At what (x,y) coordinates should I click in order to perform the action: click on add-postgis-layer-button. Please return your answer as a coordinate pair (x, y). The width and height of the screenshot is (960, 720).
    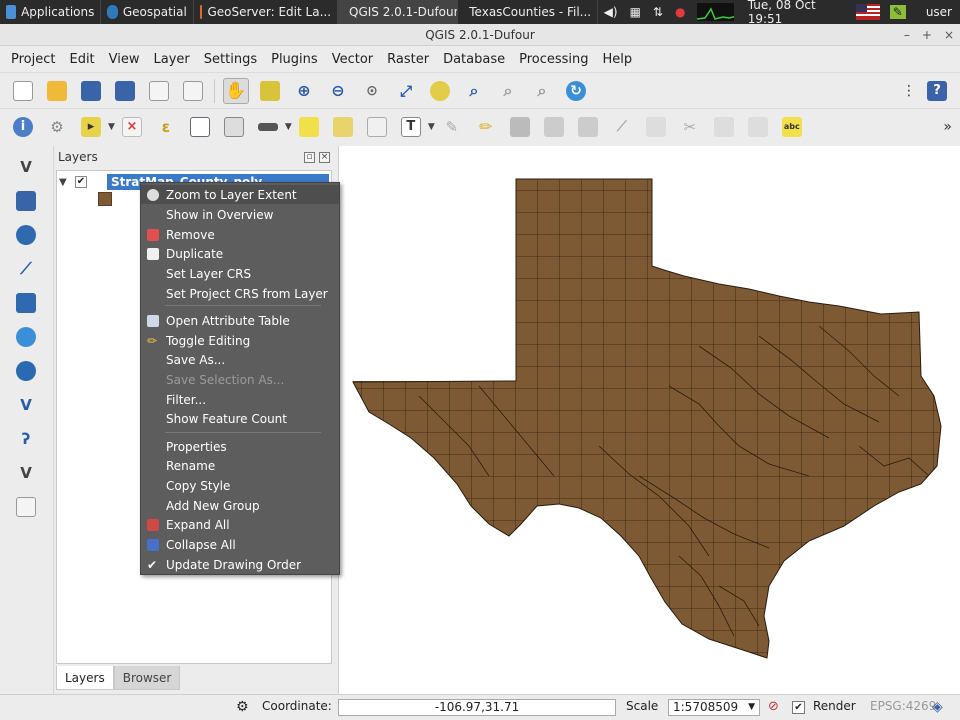
    Looking at the image, I should click on (26, 235).